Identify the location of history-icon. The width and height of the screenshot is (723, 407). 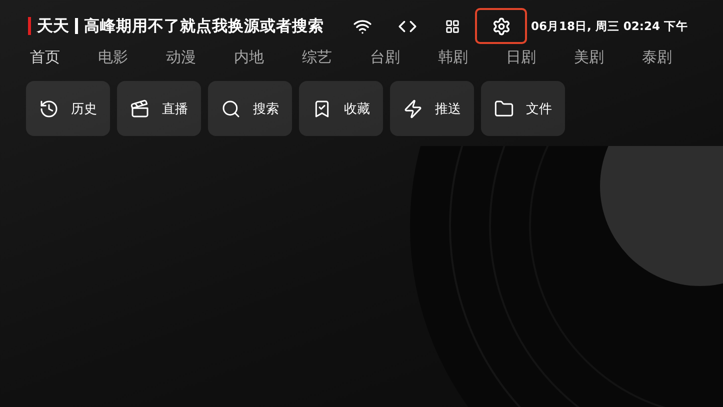
(49, 108).